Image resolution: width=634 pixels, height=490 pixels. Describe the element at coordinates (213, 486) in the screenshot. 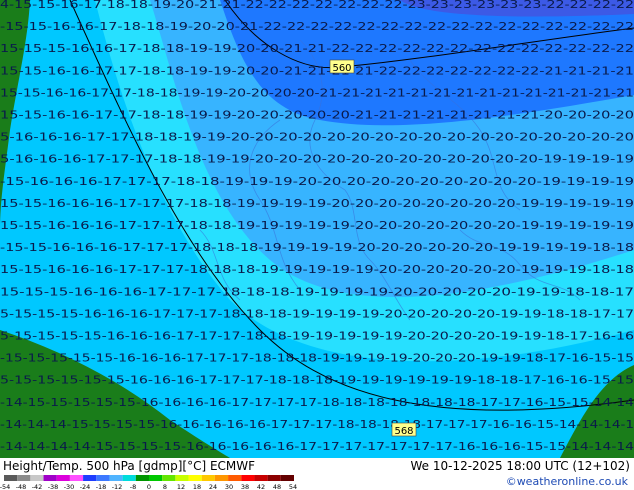

I see `legend-tick-label: 24` at that location.